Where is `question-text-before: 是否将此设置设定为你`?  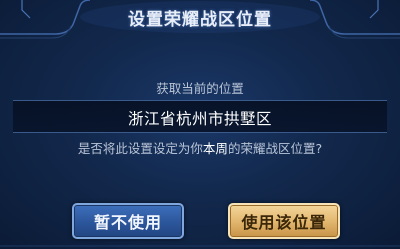 question-text-before: 是否将此设置设定为你 is located at coordinates (140, 148).